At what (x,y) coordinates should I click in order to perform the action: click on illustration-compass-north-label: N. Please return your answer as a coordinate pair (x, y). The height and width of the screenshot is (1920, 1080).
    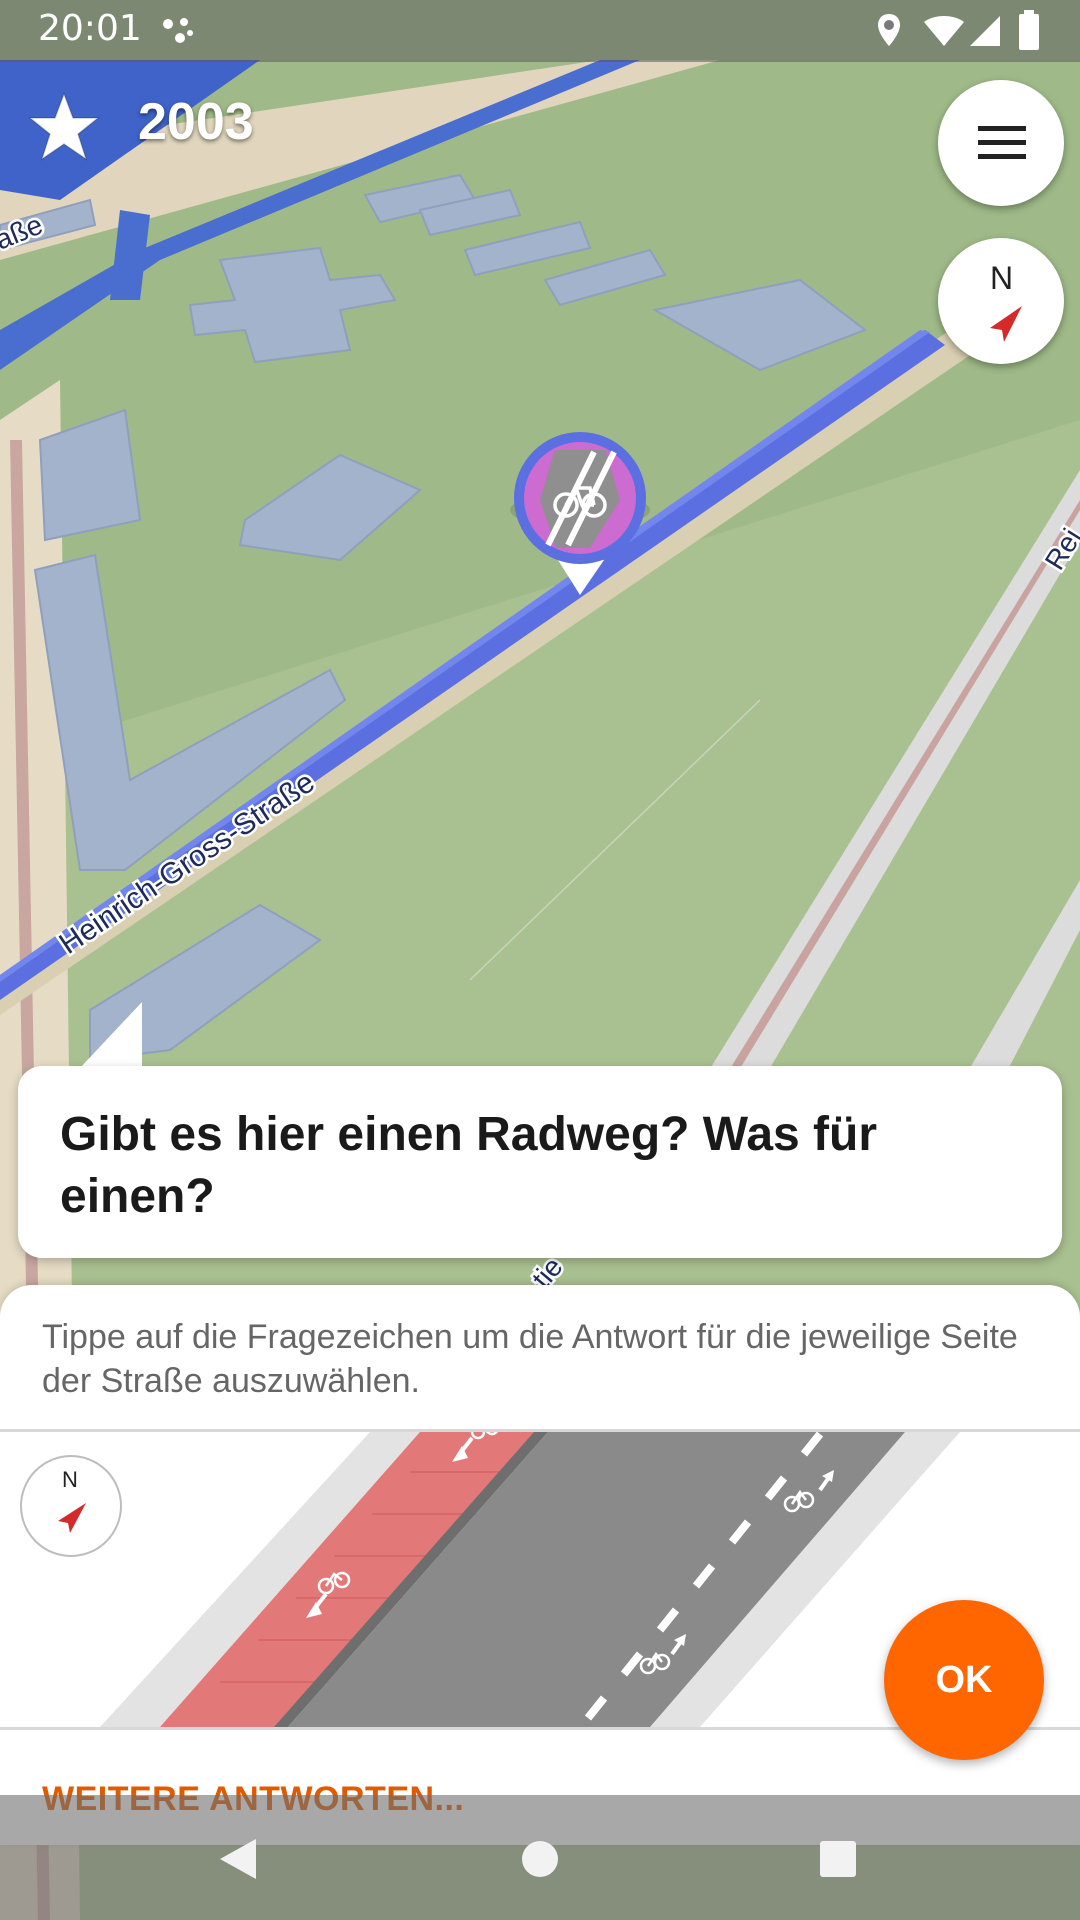
    Looking at the image, I should click on (70, 1479).